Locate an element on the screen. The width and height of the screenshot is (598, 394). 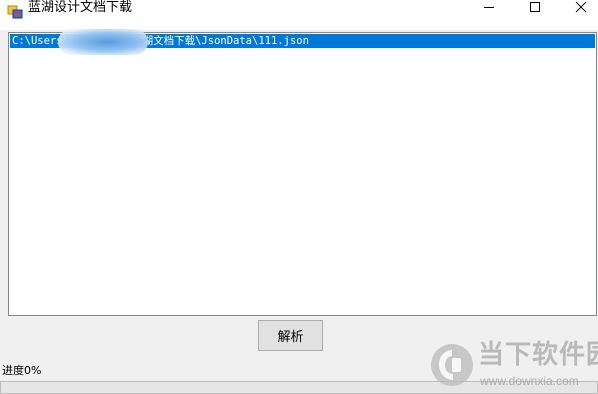
downxia-logo-icon is located at coordinates (452, 365).